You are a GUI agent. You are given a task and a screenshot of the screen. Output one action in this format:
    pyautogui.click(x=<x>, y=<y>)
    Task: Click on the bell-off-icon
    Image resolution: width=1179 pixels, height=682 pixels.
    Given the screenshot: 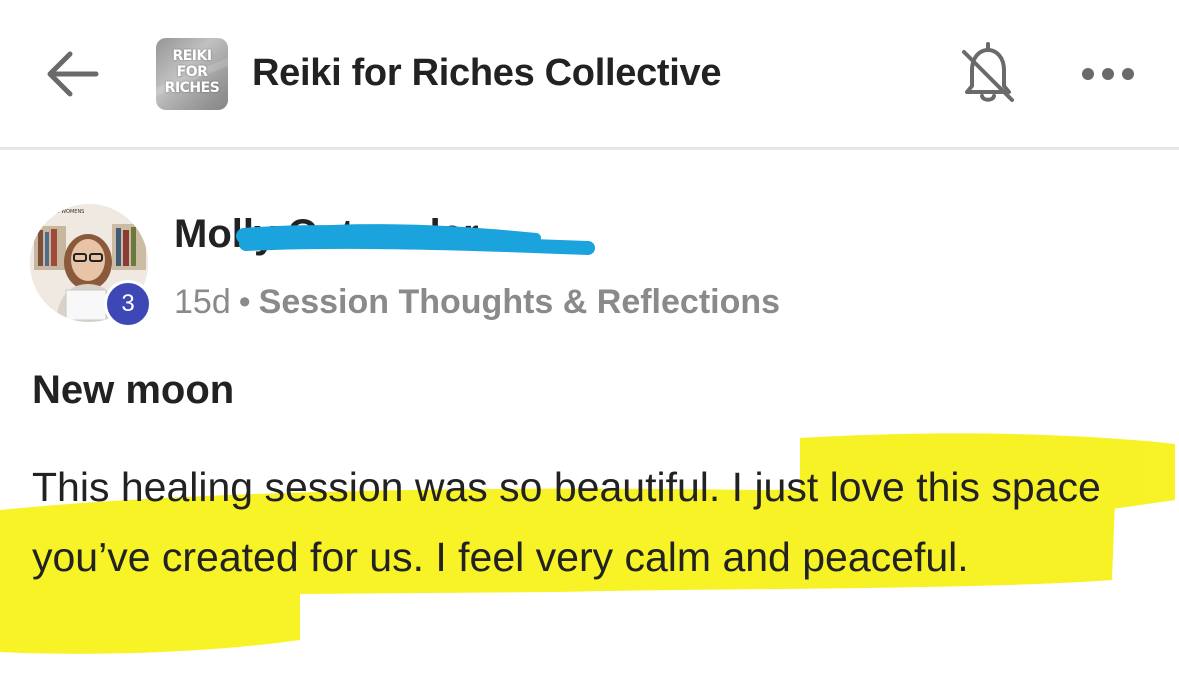 What is the action you would take?
    pyautogui.click(x=988, y=72)
    